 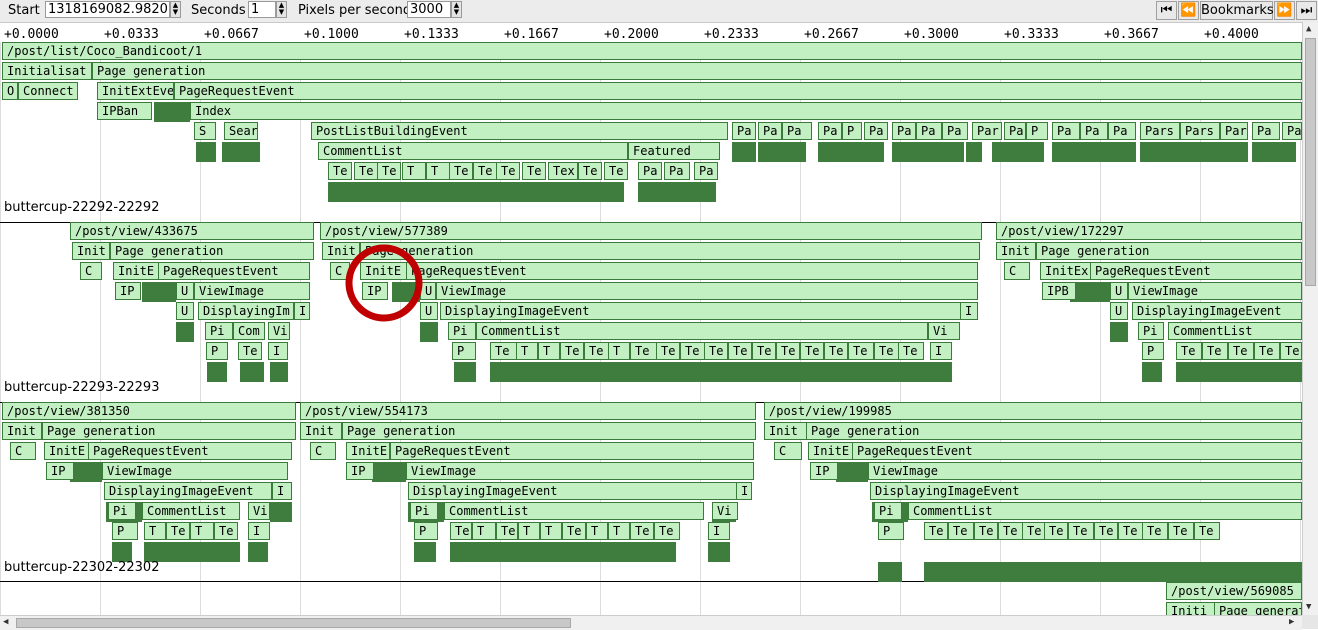 What do you see at coordinates (1308, 29) in the screenshot?
I see `scroll-up-icon: ▲` at bounding box center [1308, 29].